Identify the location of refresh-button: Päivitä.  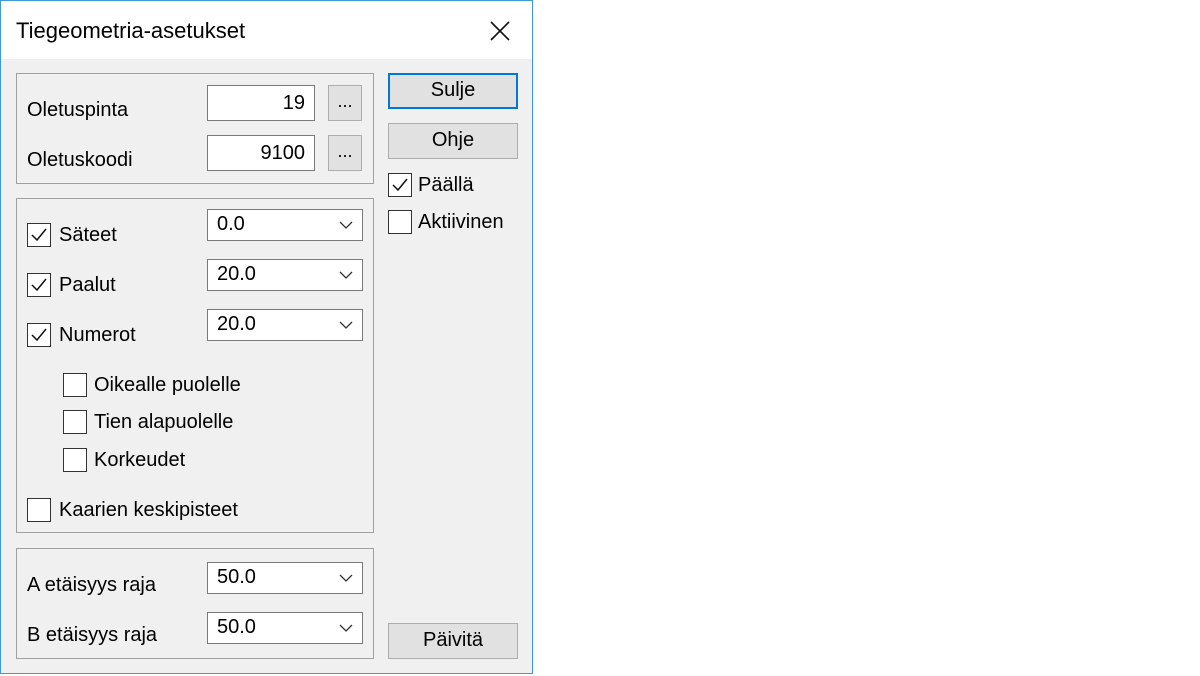
(453, 641).